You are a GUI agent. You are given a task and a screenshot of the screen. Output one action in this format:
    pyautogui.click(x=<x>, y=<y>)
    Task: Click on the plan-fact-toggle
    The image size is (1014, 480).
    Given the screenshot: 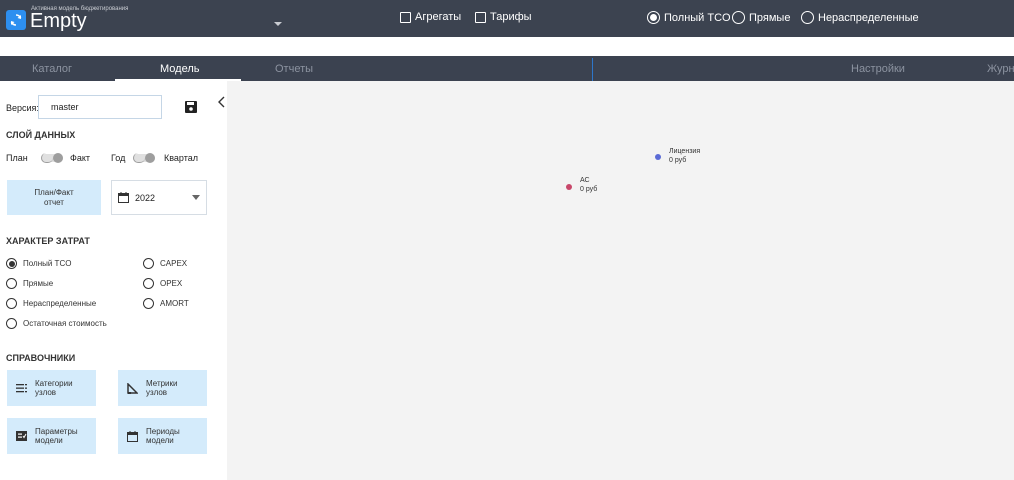 What is the action you would take?
    pyautogui.click(x=52, y=158)
    